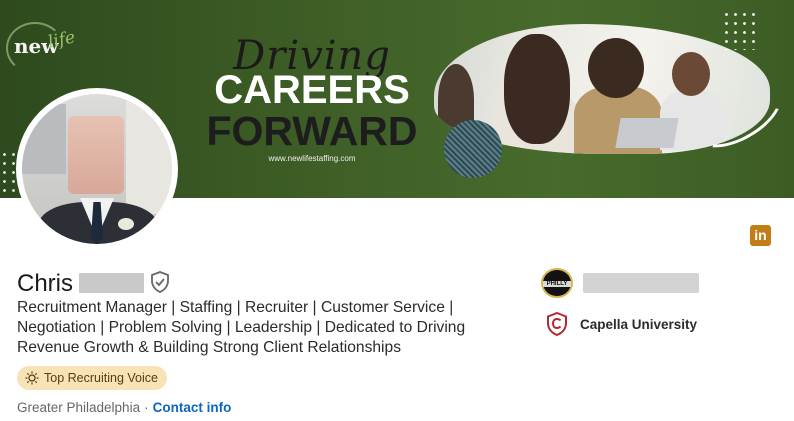 This screenshot has width=794, height=421. What do you see at coordinates (42, 46) in the screenshot?
I see `newlife-logo: new life` at bounding box center [42, 46].